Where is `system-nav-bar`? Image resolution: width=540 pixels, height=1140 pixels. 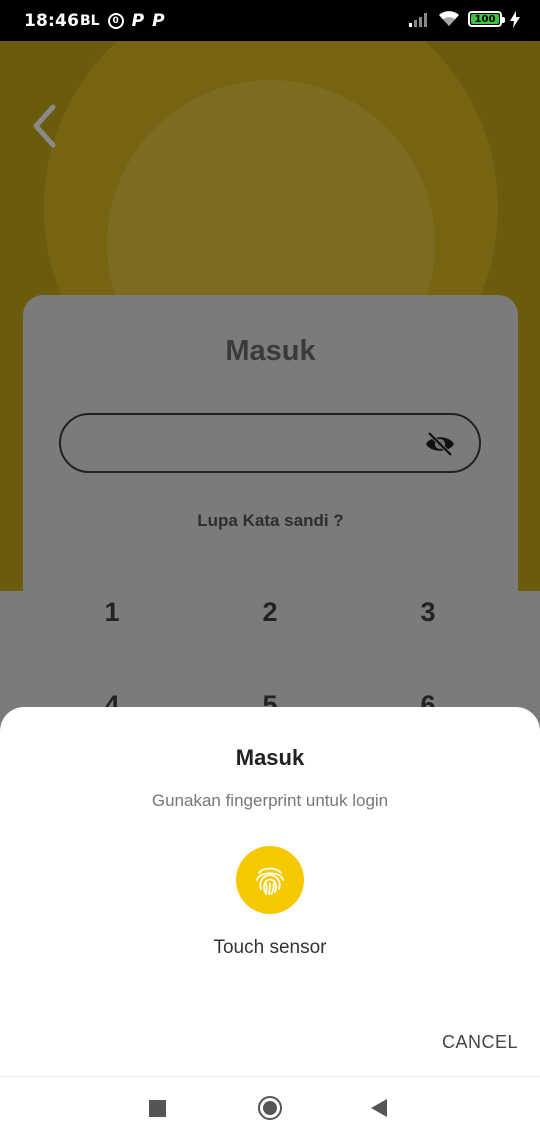
system-nav-bar is located at coordinates (270, 1108).